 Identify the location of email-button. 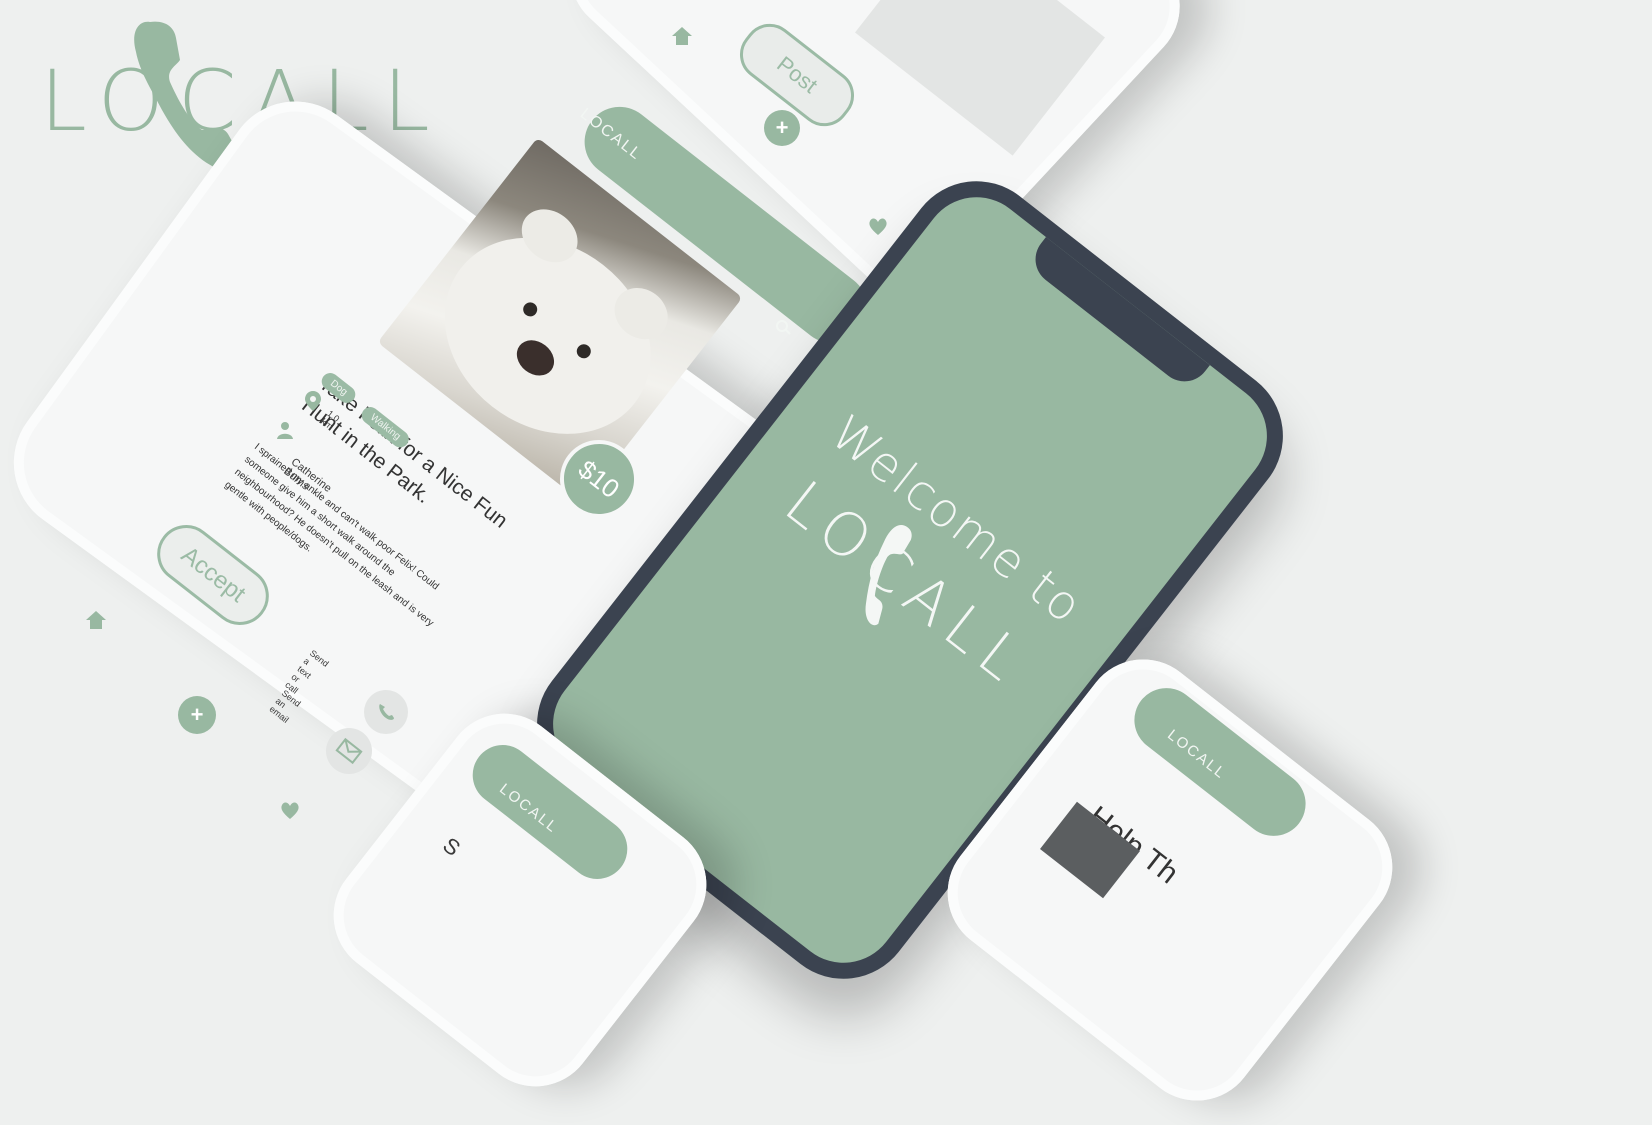
(349, 751).